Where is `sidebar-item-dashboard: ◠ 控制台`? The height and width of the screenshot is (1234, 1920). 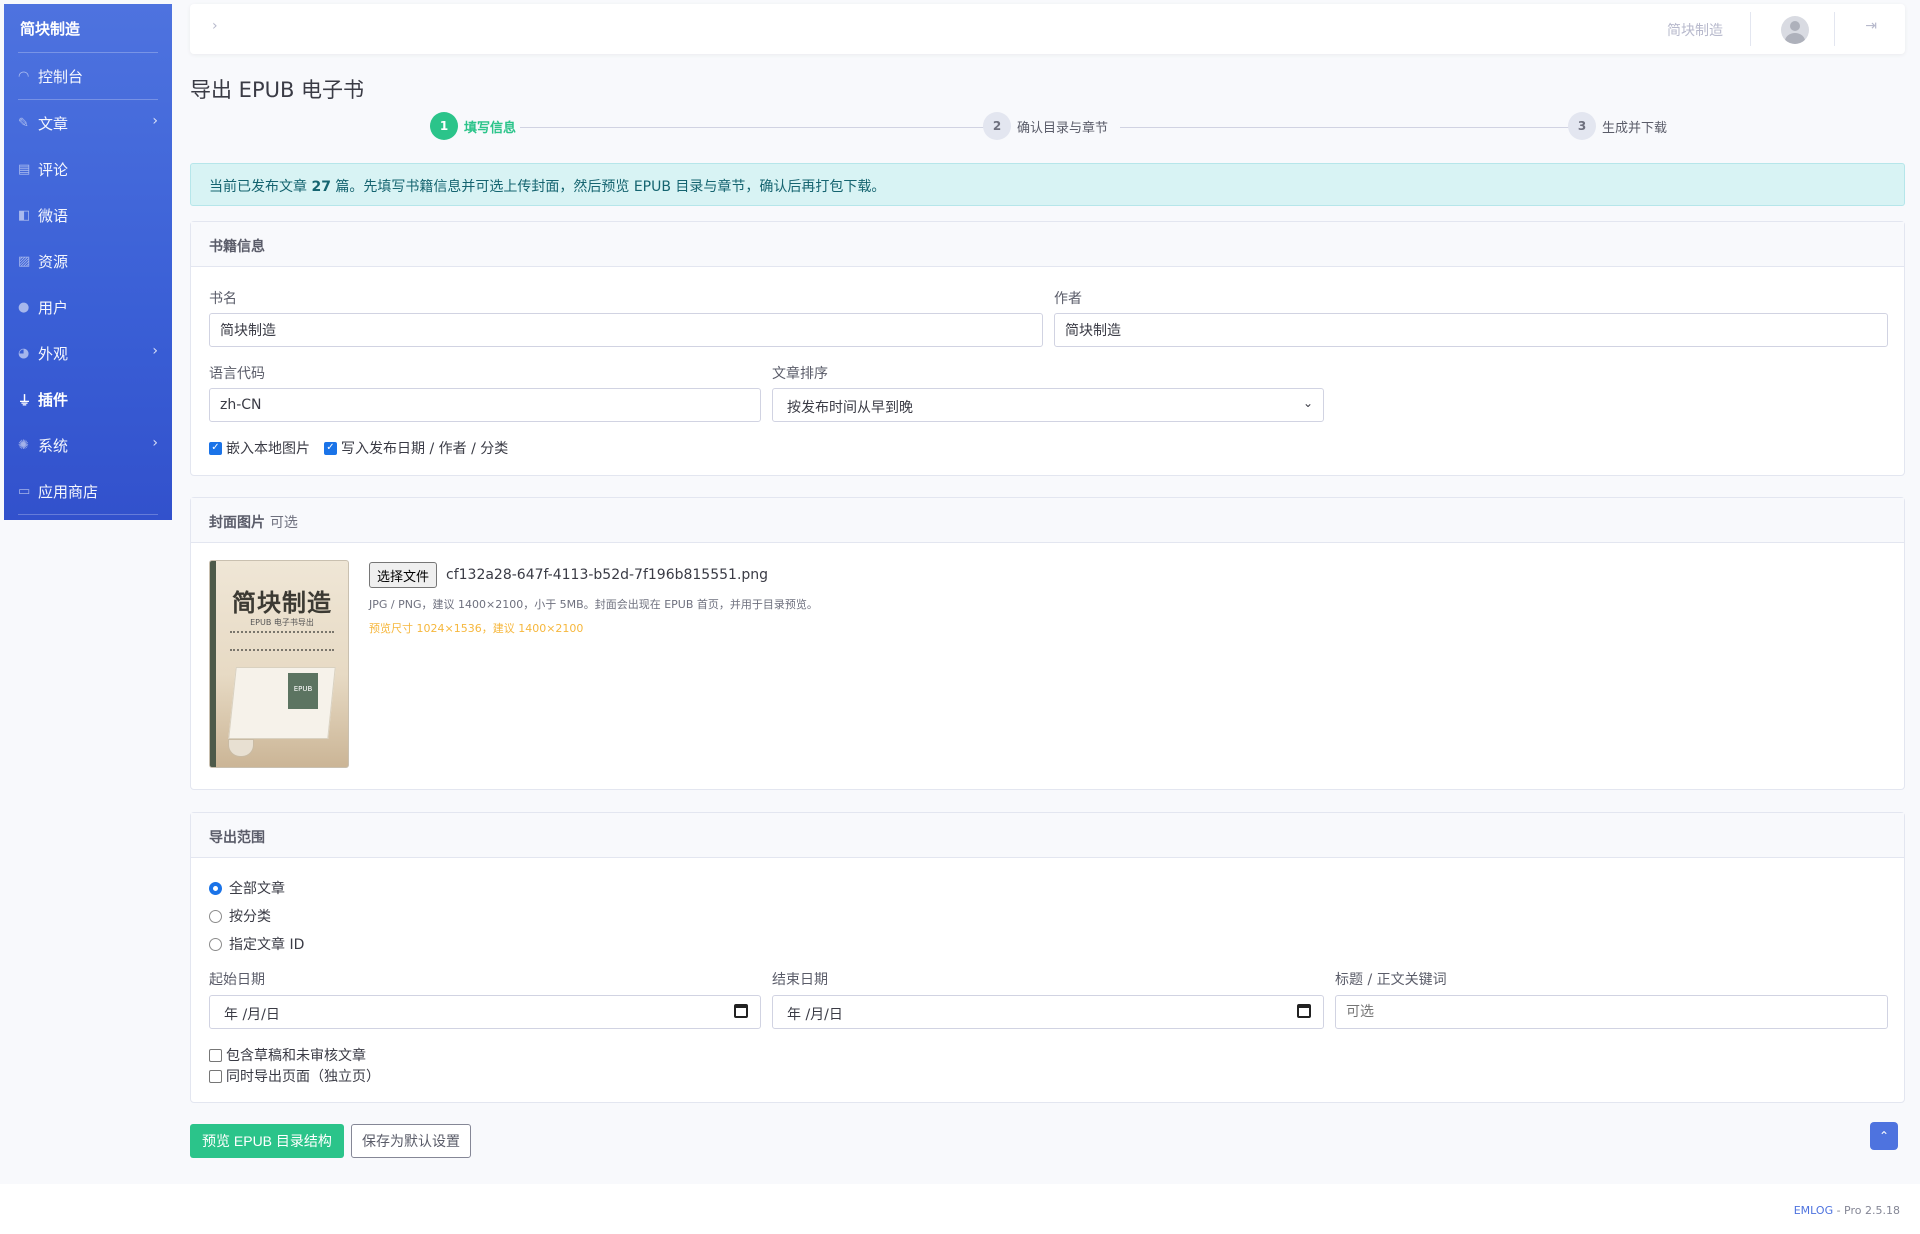
sidebar-item-dashboard: ◠ 控制台 is located at coordinates (88, 76).